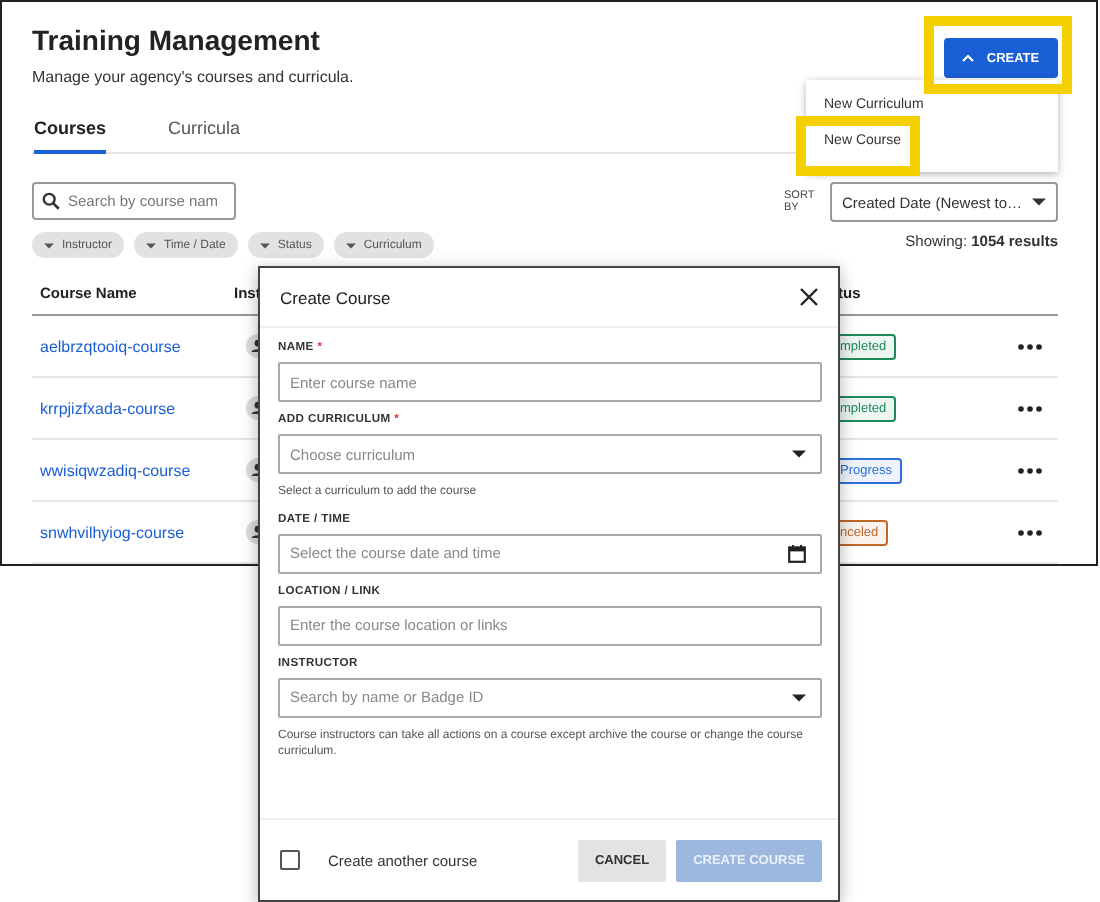  I want to click on calendar-icon, so click(797, 553).